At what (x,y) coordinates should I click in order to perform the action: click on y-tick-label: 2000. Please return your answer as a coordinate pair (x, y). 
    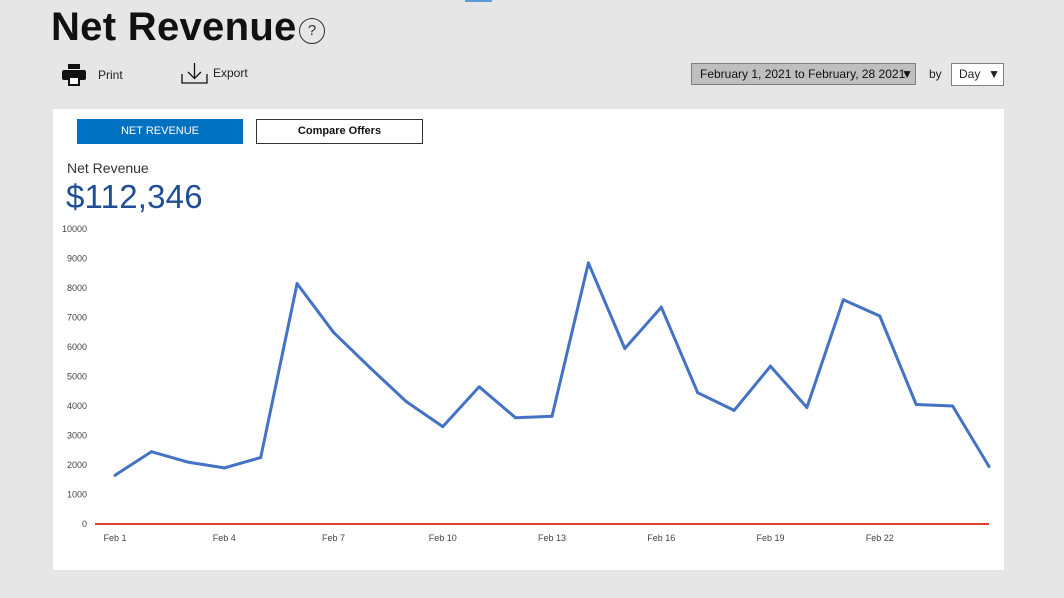
    Looking at the image, I should click on (77, 465).